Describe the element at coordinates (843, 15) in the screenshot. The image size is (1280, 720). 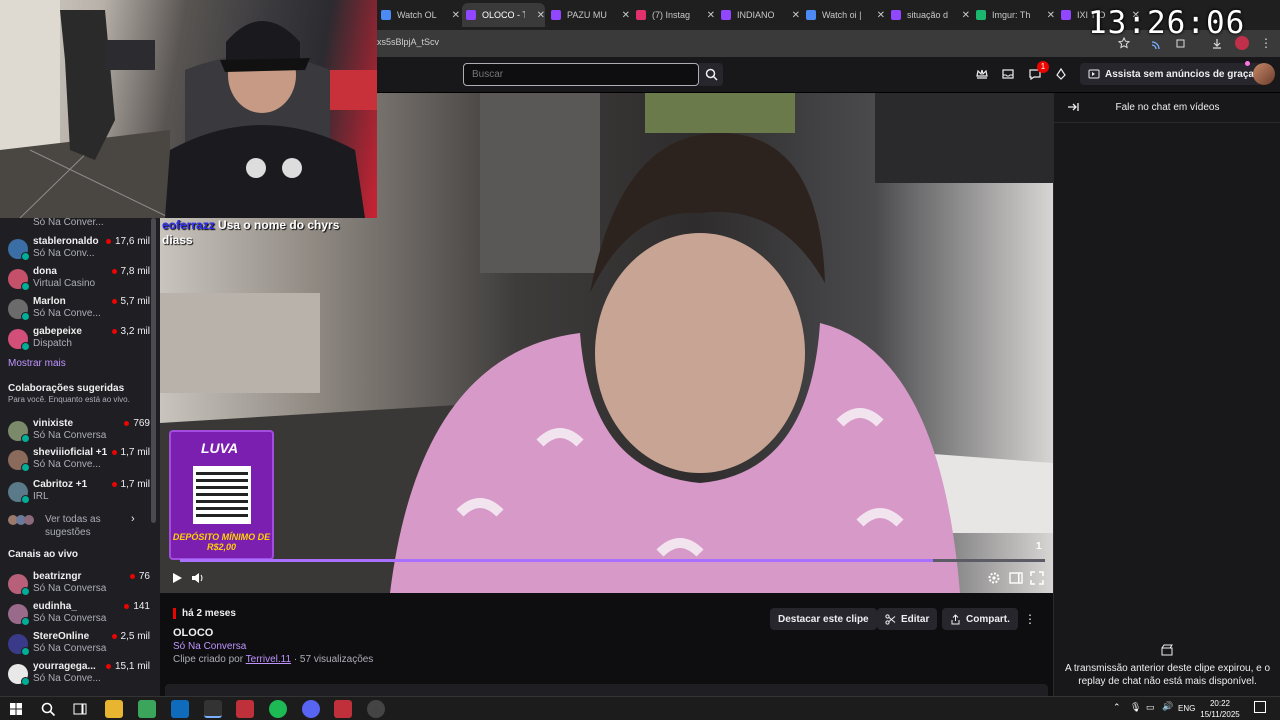
I see `browser-tab: Watch oi | ✕` at that location.